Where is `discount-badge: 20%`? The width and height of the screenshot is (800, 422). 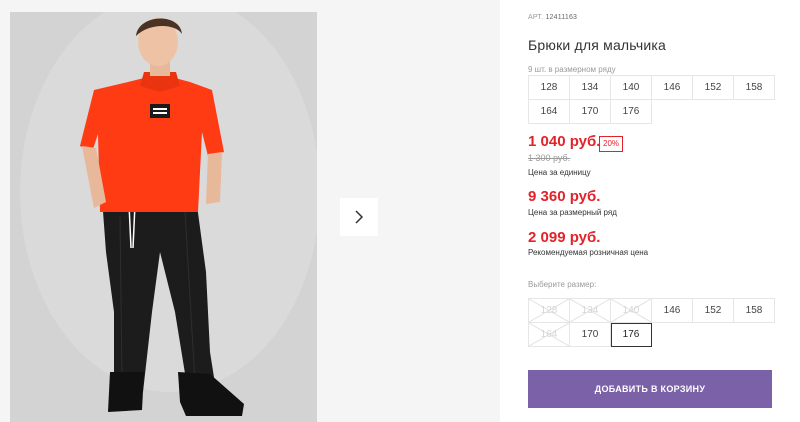 discount-badge: 20% is located at coordinates (611, 144).